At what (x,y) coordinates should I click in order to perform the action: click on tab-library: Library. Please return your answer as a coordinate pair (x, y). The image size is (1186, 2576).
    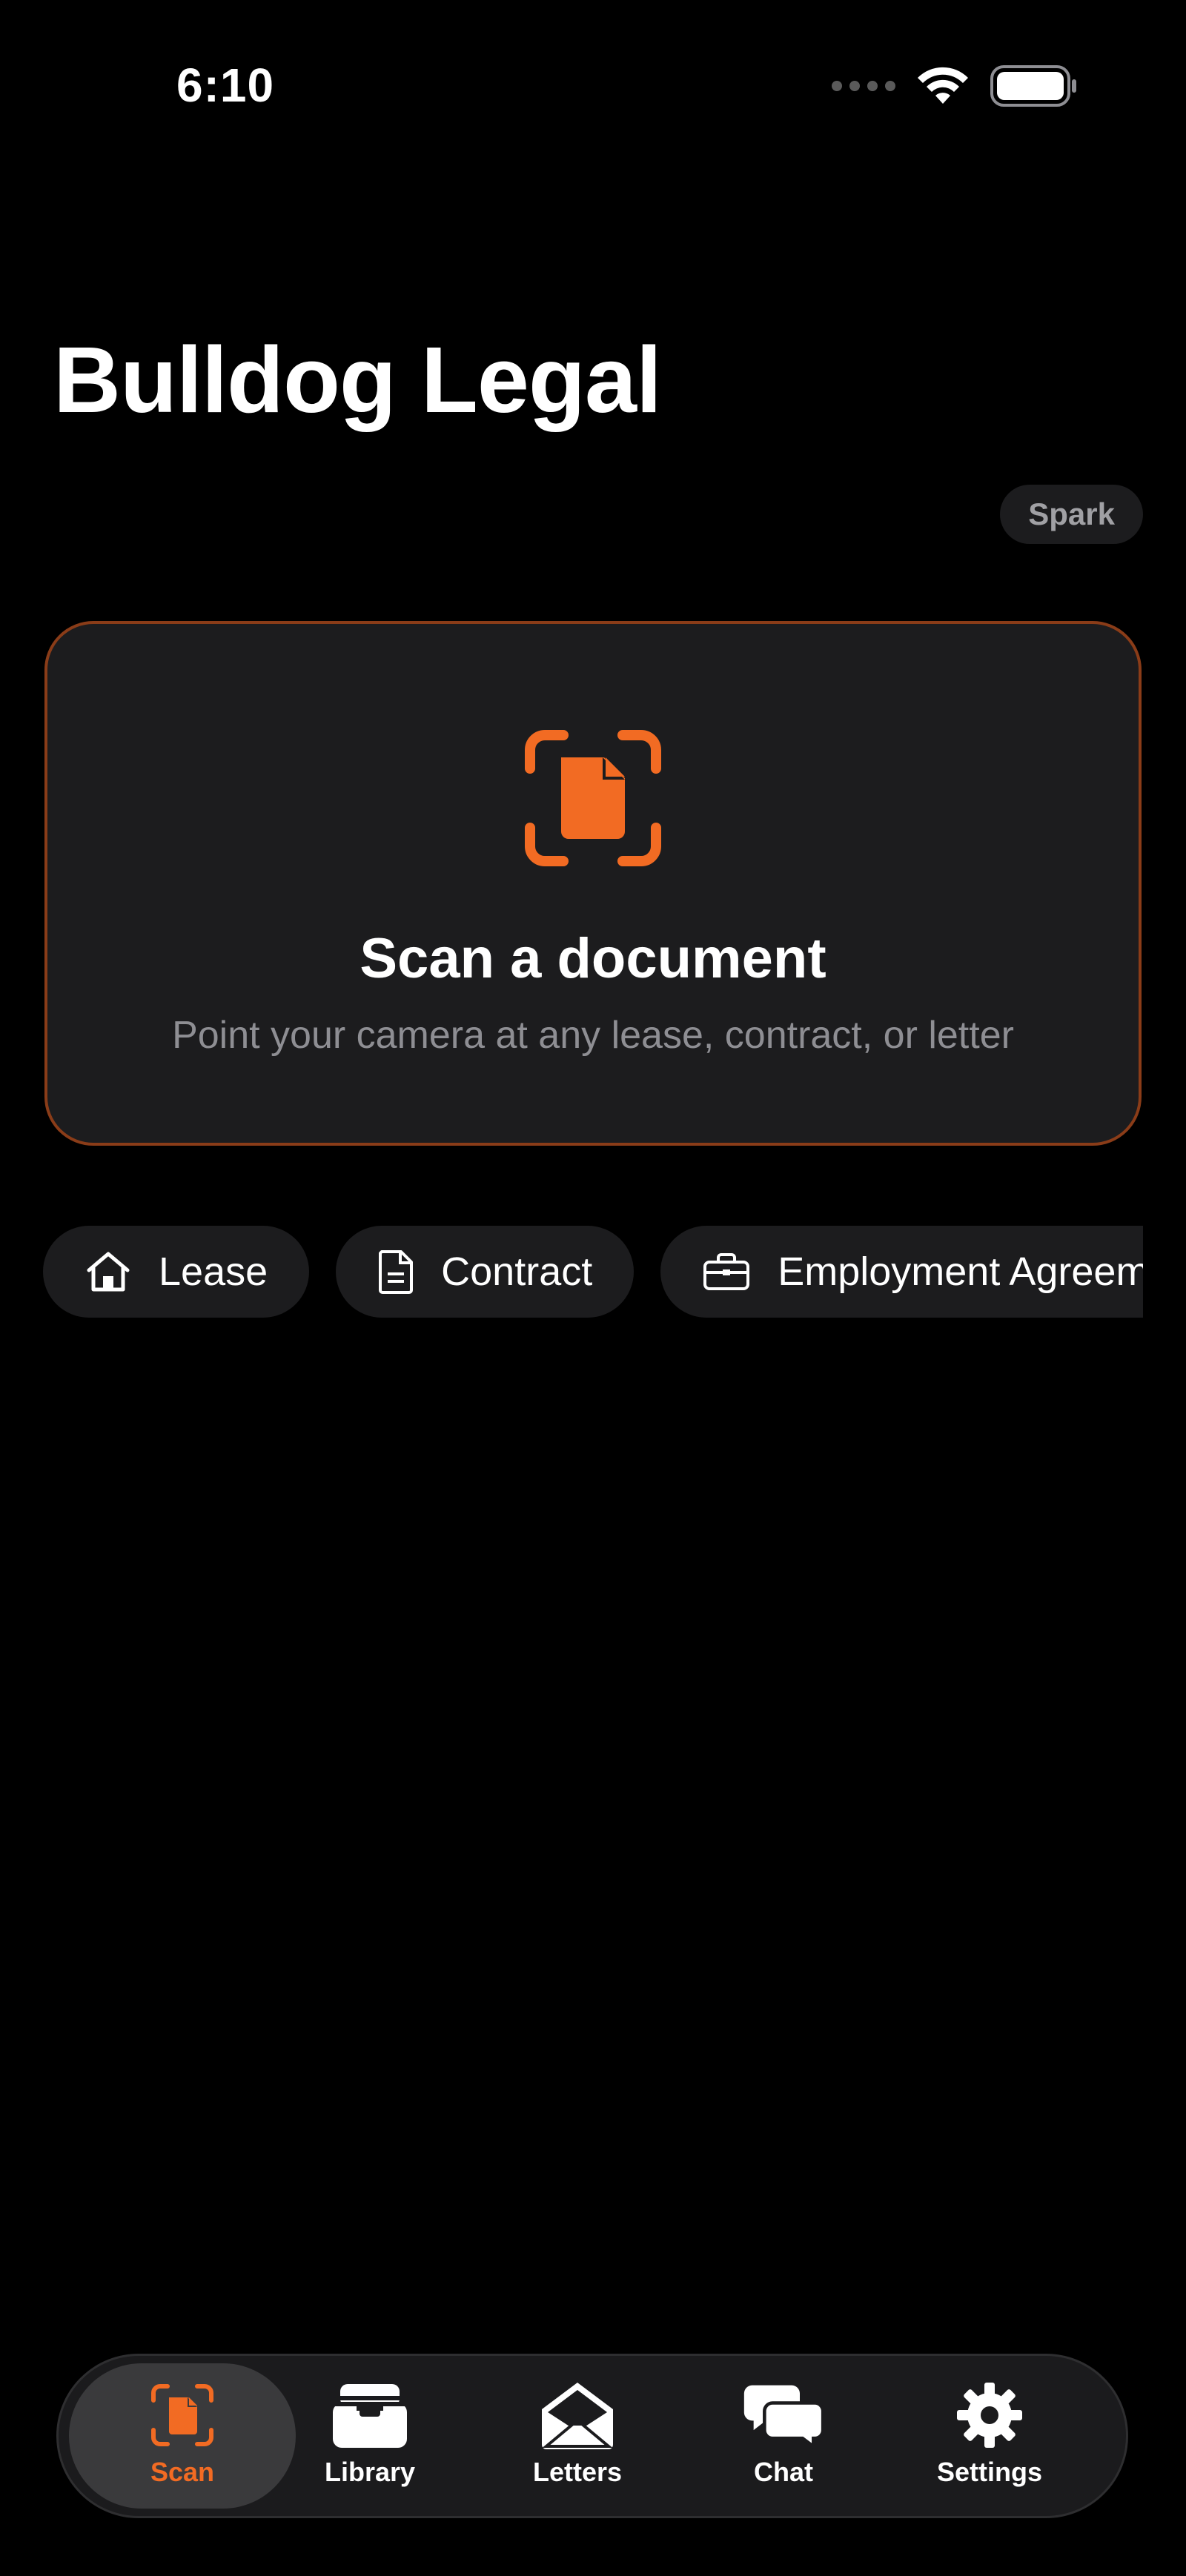
    Looking at the image, I should click on (369, 2436).